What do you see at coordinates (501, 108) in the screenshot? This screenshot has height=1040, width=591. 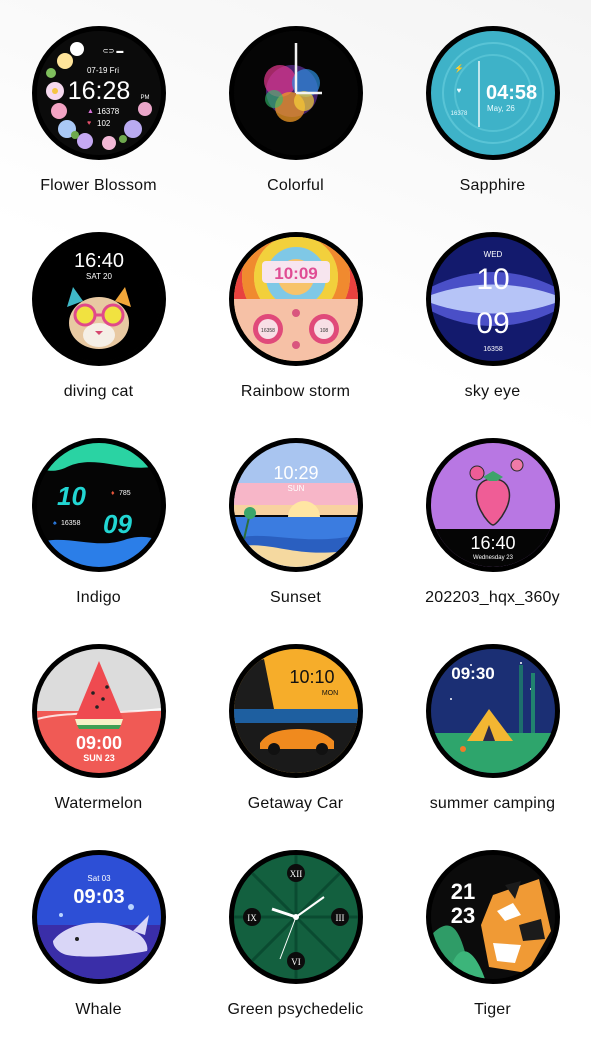 I see `sapphire-date: May, 26` at bounding box center [501, 108].